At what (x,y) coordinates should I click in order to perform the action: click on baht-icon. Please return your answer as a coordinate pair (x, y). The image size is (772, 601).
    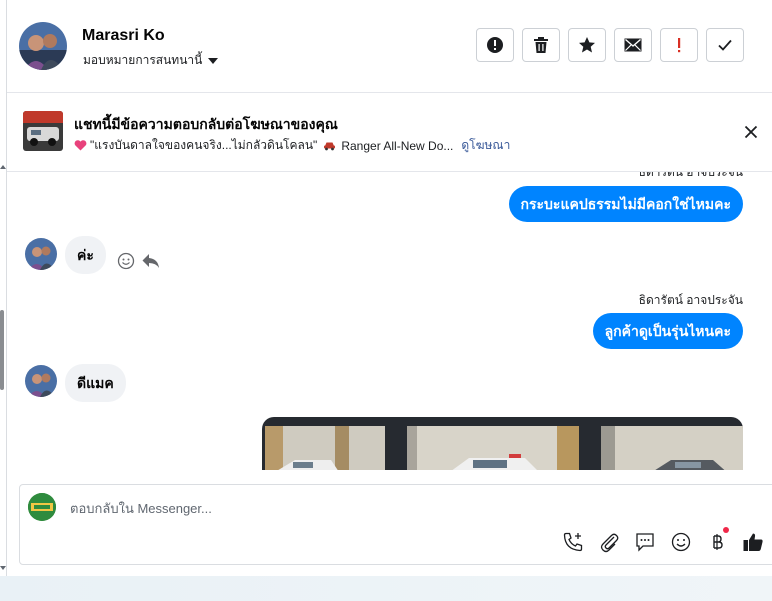
    Looking at the image, I should click on (718, 542).